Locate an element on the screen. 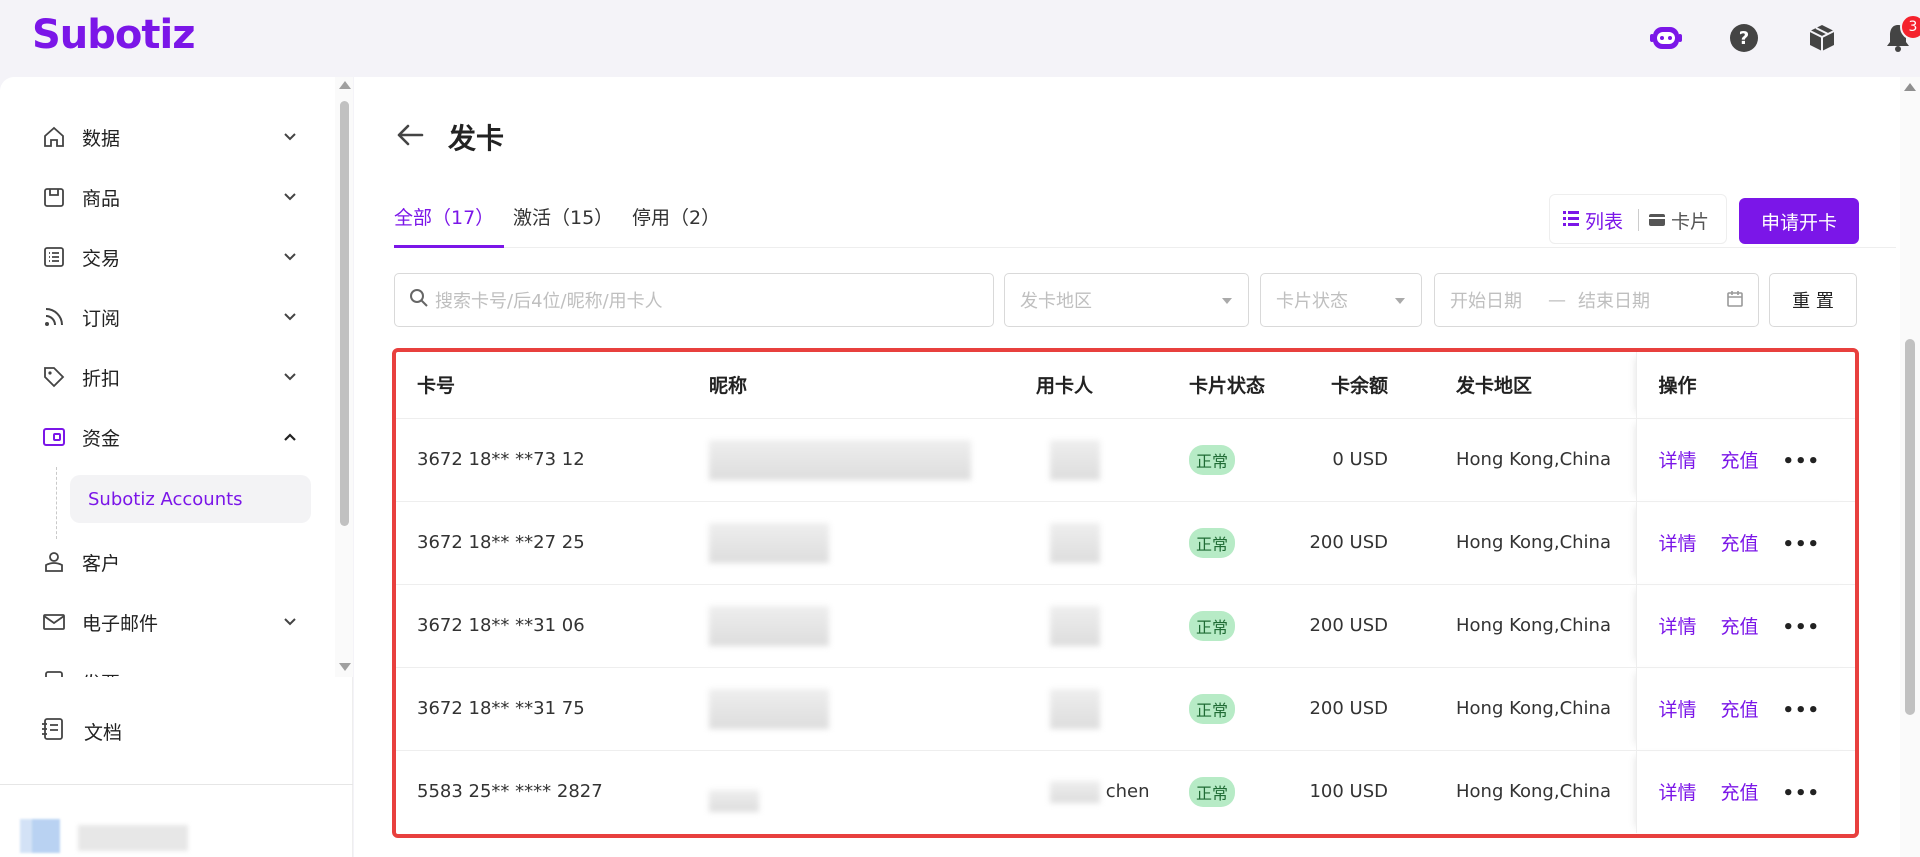  page-title: 发卡 is located at coordinates (476, 138).